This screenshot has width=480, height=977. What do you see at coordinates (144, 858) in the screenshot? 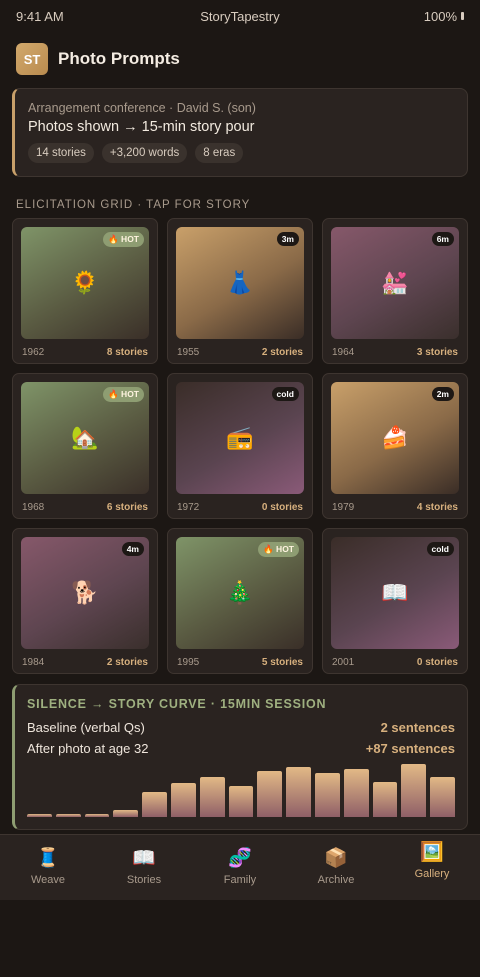
I see `book-icon: 📖` at bounding box center [144, 858].